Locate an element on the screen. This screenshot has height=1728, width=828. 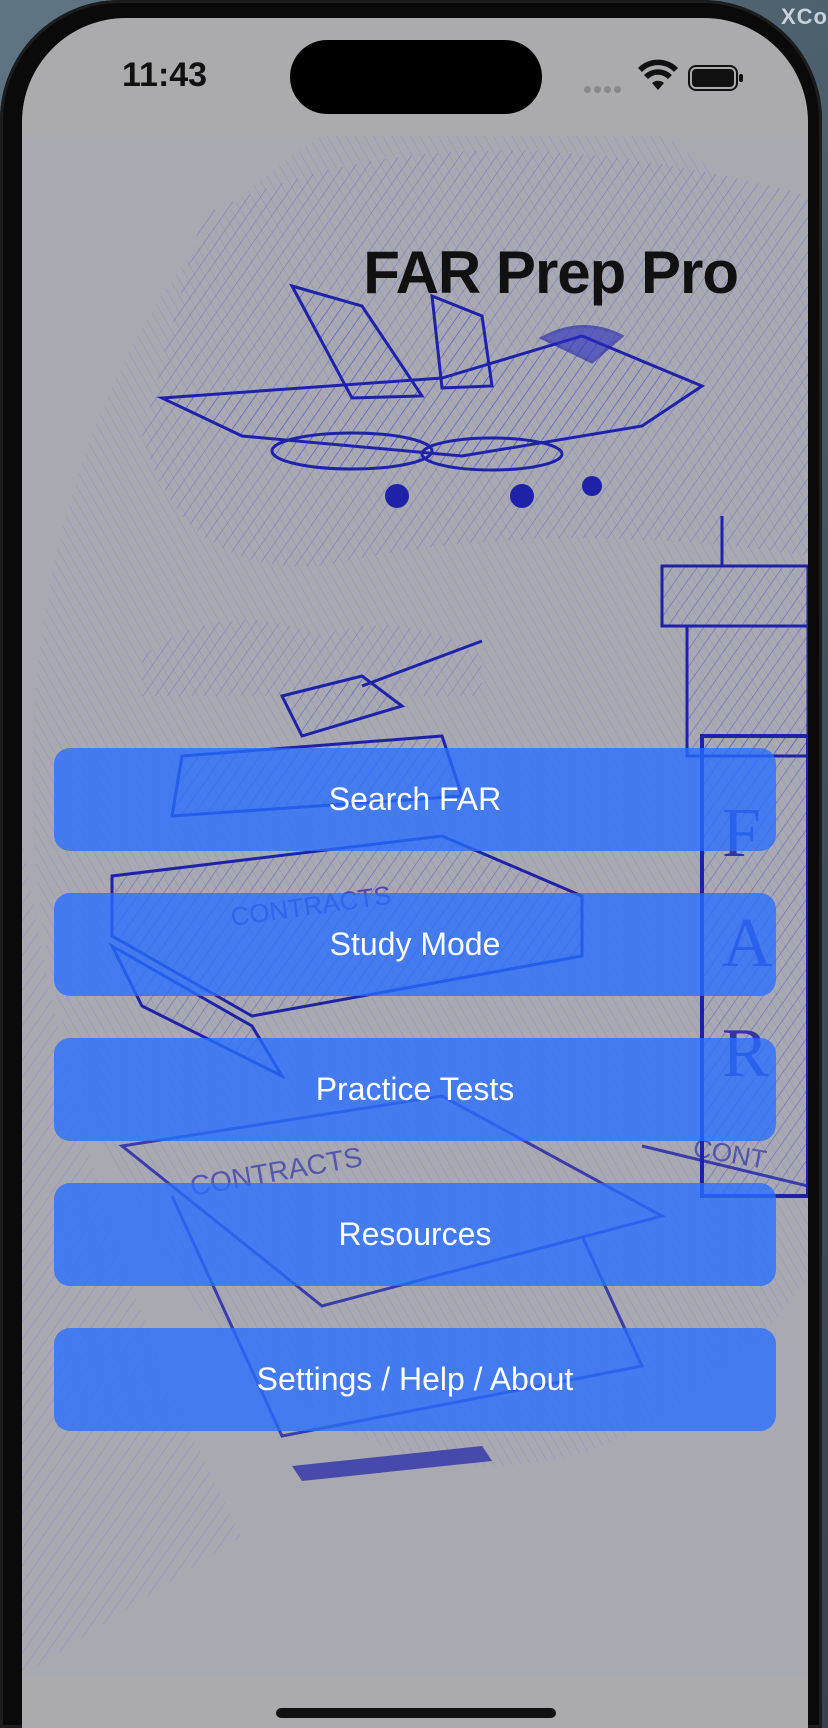
status-bar: 11:43 is located at coordinates (415, 78).